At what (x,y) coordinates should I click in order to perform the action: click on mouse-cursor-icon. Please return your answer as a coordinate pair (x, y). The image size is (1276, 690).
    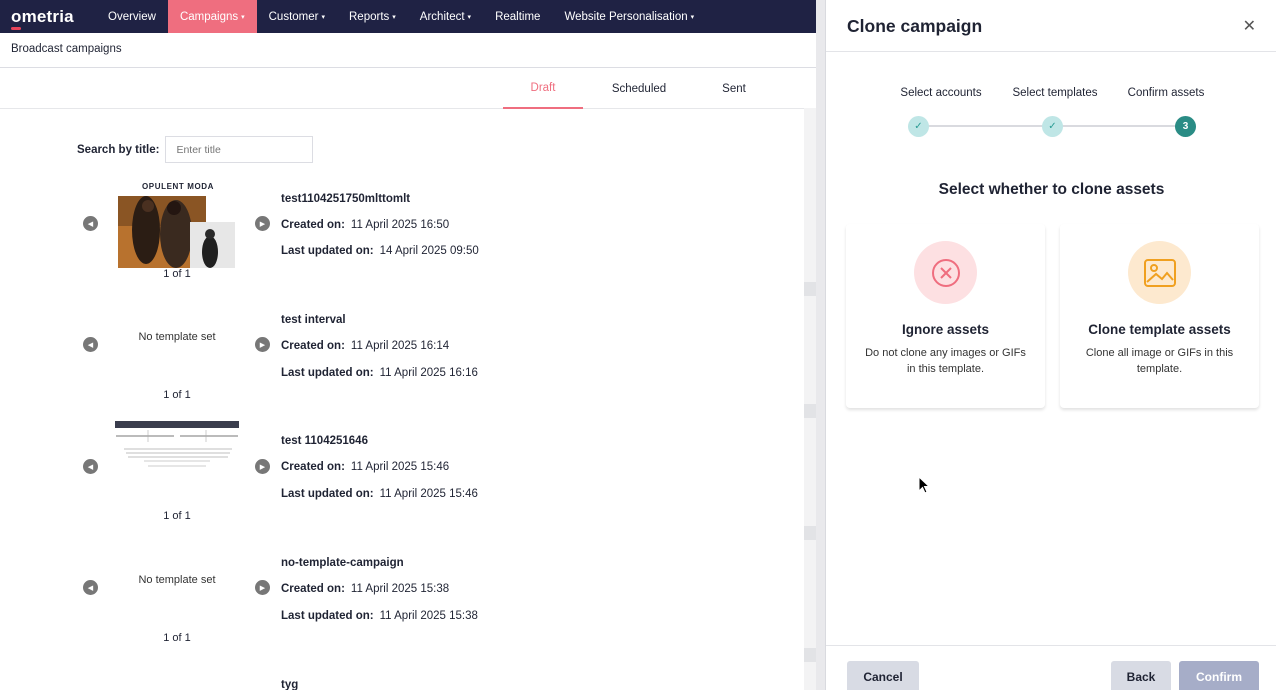
    Looking at the image, I should click on (924, 487).